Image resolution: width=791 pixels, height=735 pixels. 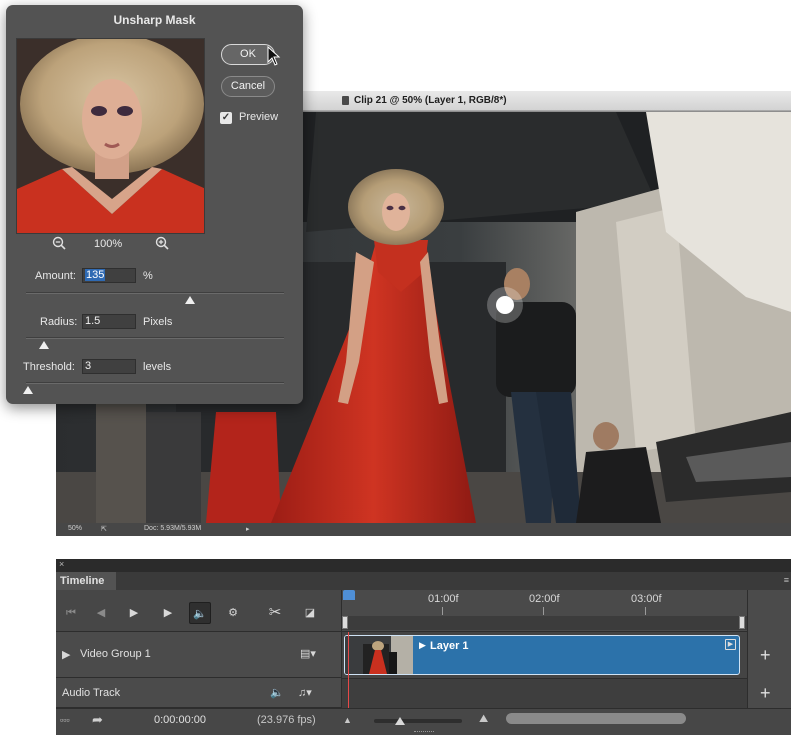 I want to click on track-row-audio: Audio Track 🔈 ♫▾, so click(x=198, y=693).